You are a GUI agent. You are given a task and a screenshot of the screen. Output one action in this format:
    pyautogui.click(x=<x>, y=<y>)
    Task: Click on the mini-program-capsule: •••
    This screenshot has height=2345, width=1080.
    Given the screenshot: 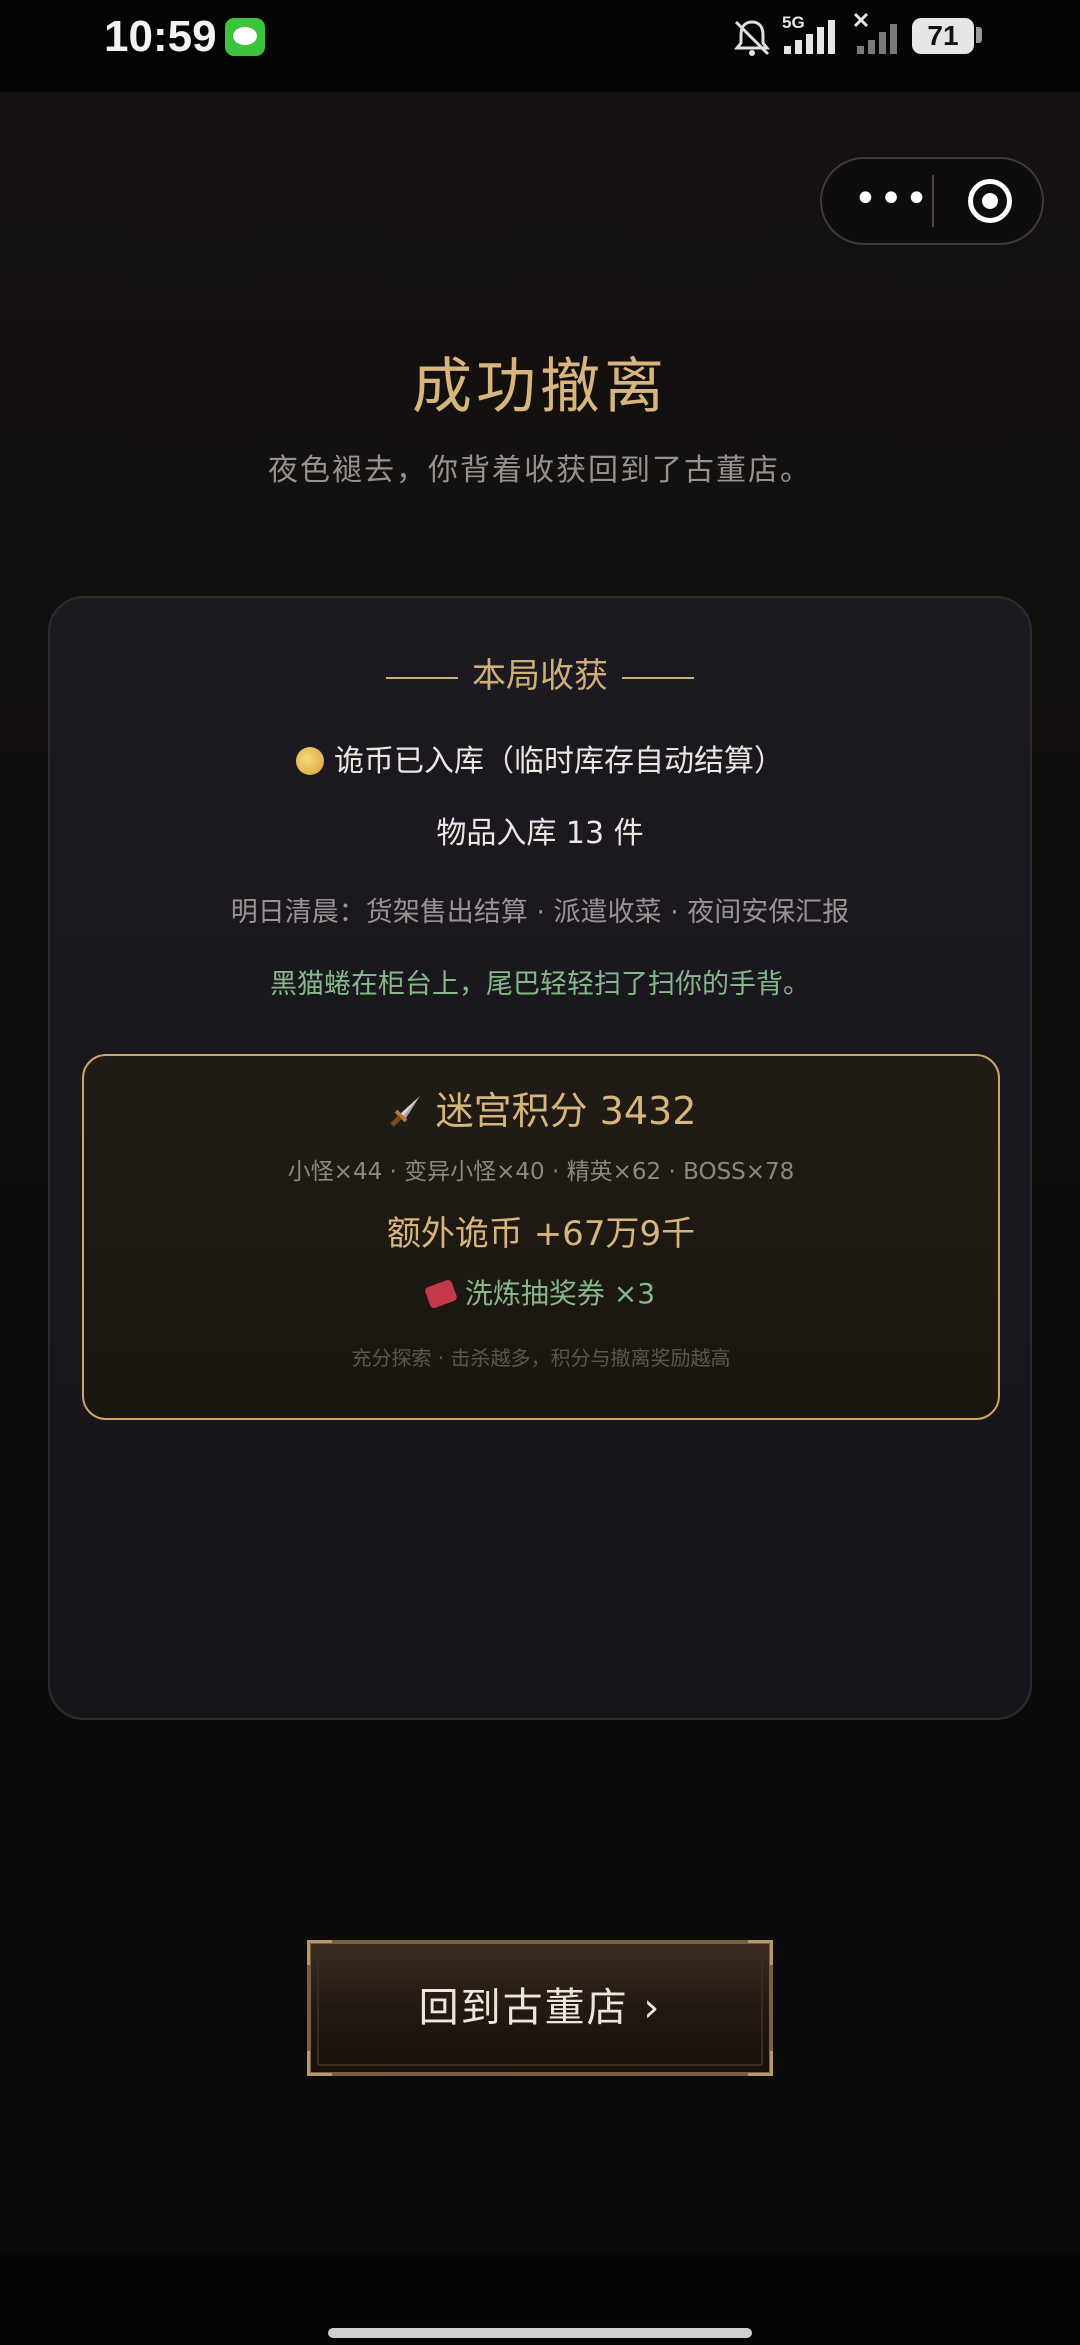 What is the action you would take?
    pyautogui.click(x=932, y=201)
    